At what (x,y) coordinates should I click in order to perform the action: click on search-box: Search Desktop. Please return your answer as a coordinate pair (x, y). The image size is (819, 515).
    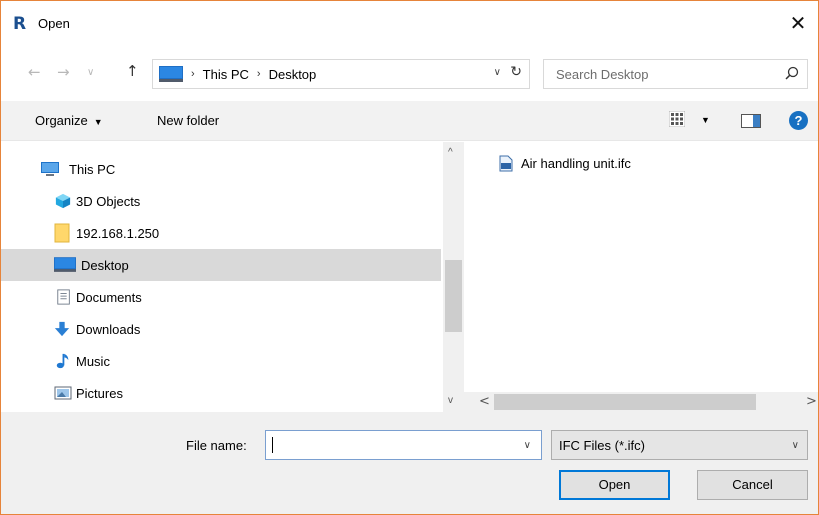
    Looking at the image, I should click on (675, 74).